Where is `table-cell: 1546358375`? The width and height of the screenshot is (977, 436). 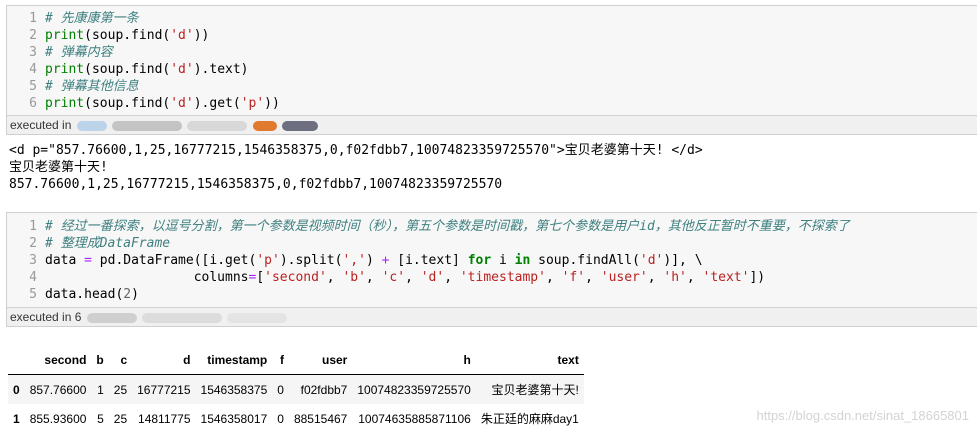
table-cell: 1546358375 is located at coordinates (234, 389).